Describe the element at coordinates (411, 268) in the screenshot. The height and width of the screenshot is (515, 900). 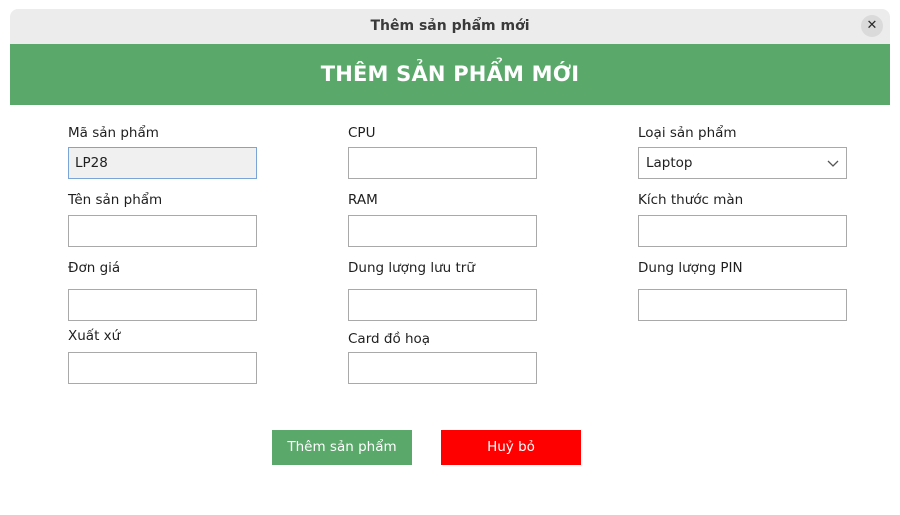
I see `storage-label: Dung lượng lưu trữ` at that location.